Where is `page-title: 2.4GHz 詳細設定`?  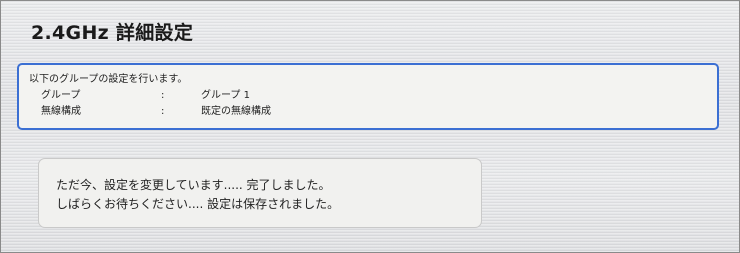
page-title: 2.4GHz 詳細設定 is located at coordinates (112, 33).